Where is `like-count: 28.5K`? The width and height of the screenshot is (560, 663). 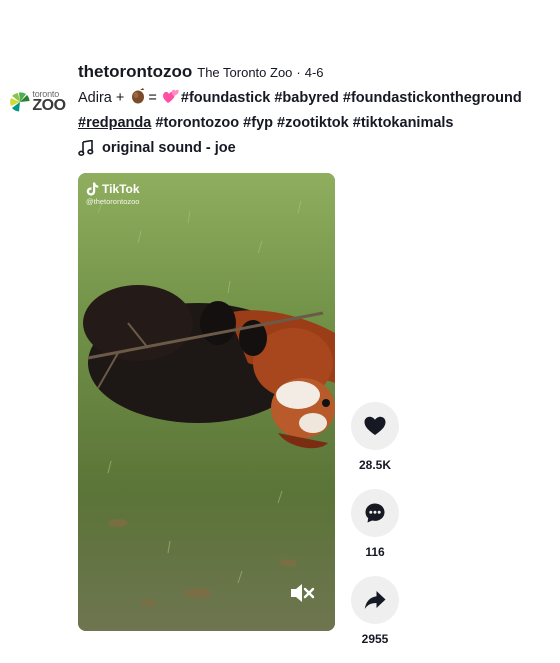 like-count: 28.5K is located at coordinates (375, 465).